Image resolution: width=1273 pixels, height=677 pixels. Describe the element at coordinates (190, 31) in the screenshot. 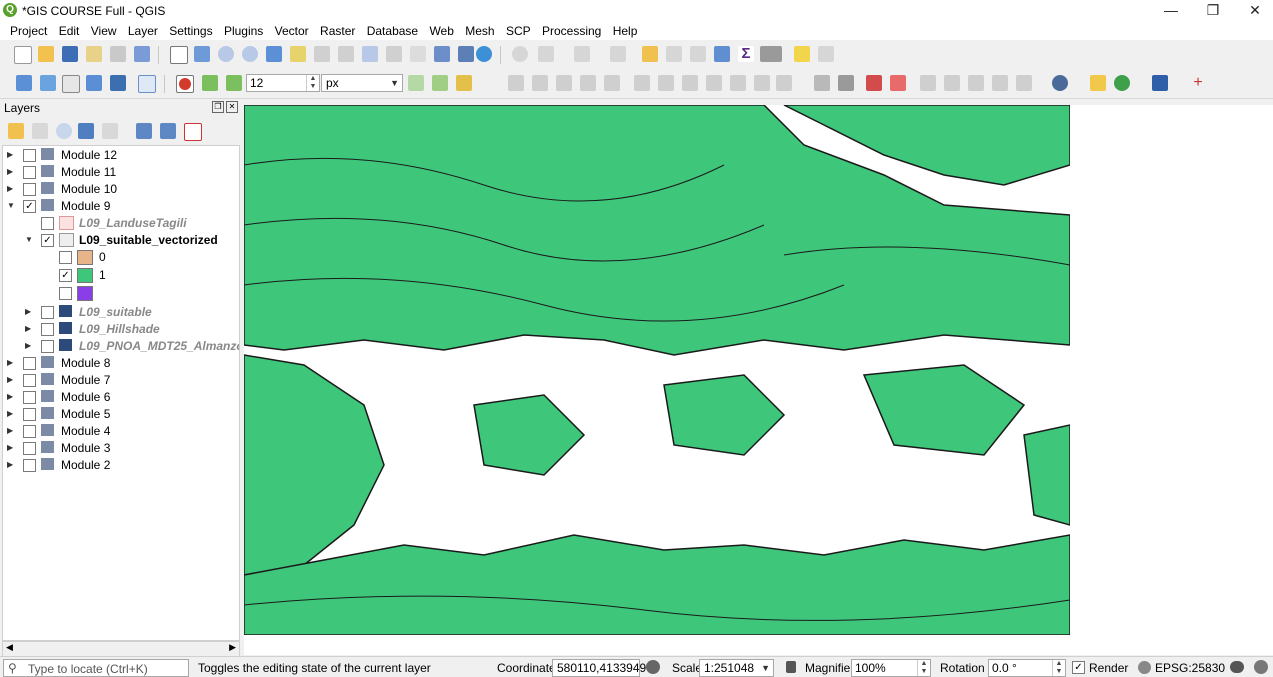

I see `menu-settings: Settings` at that location.